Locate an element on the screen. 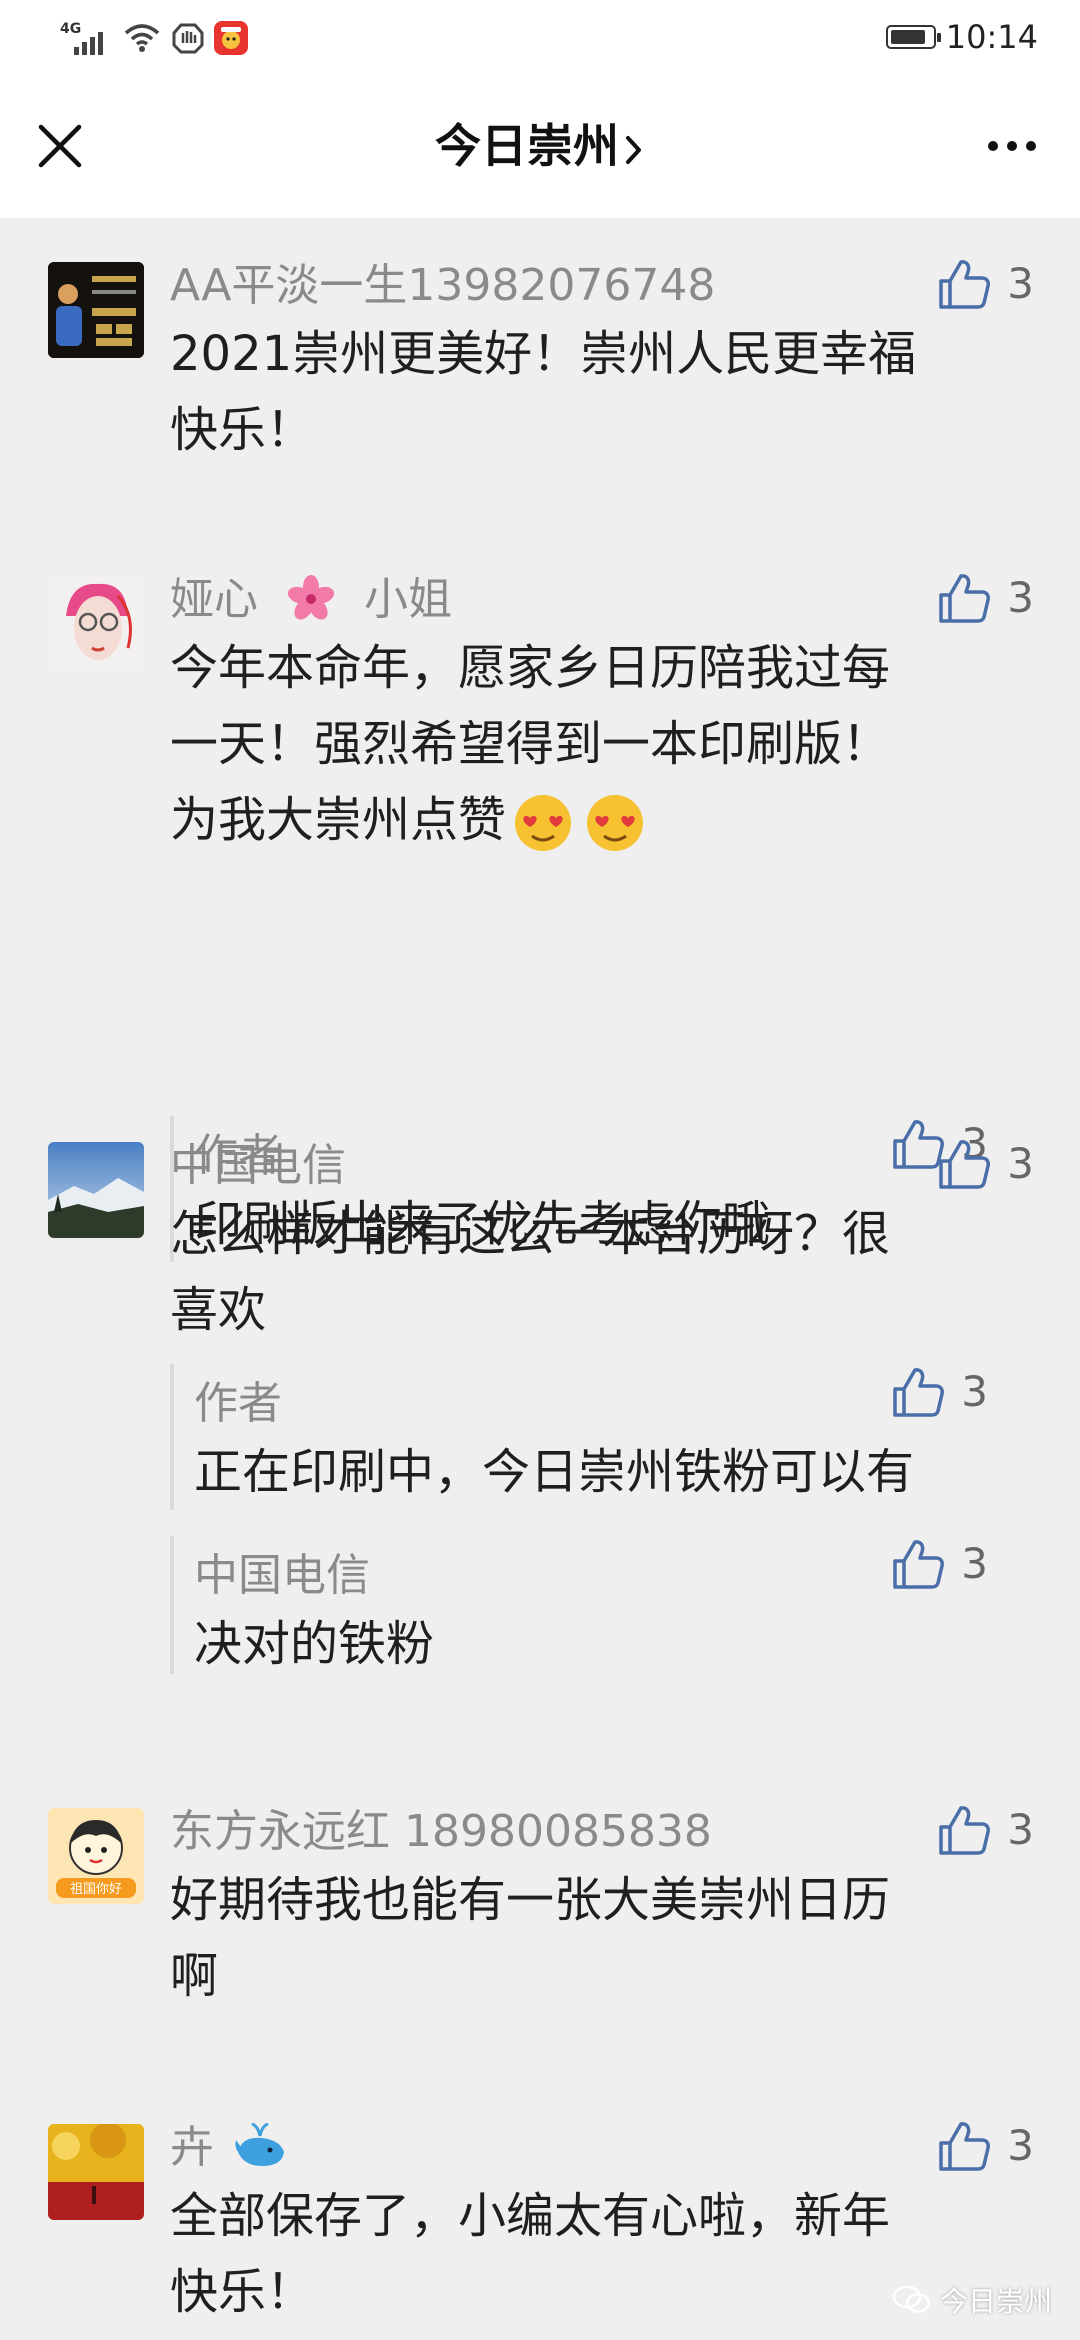  reply-text: 正在印刷中，今日崇州铁粉可以有 is located at coordinates (554, 1472).